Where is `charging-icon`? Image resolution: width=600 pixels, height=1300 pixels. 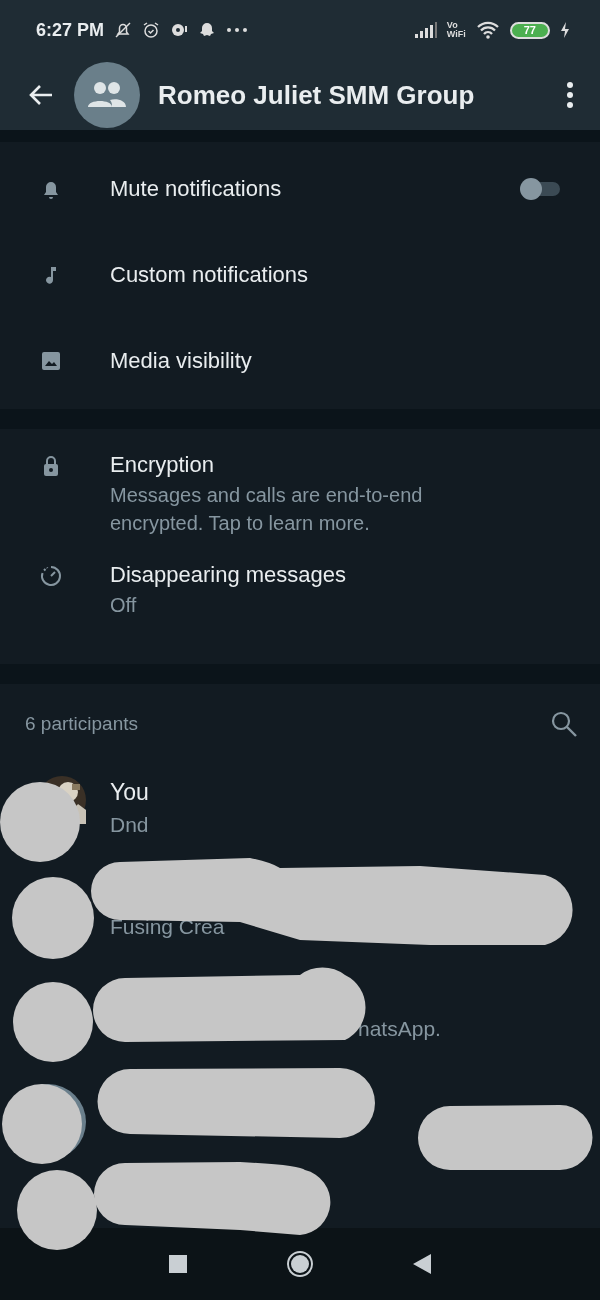
charging-icon is located at coordinates (565, 30).